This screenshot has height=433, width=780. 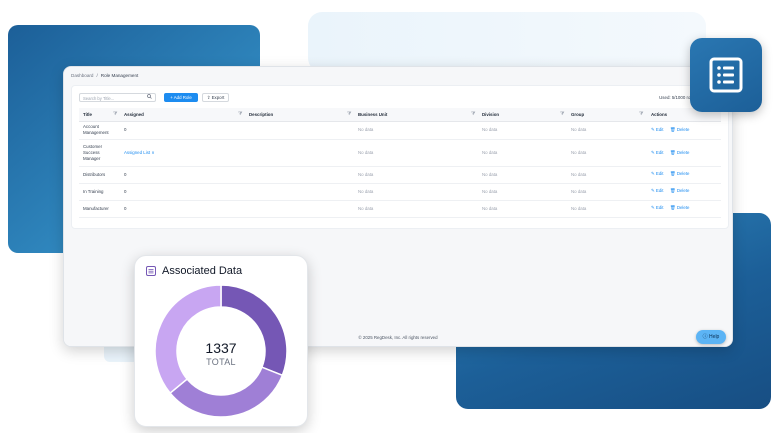 I want to click on export-label: Export, so click(x=218, y=97).